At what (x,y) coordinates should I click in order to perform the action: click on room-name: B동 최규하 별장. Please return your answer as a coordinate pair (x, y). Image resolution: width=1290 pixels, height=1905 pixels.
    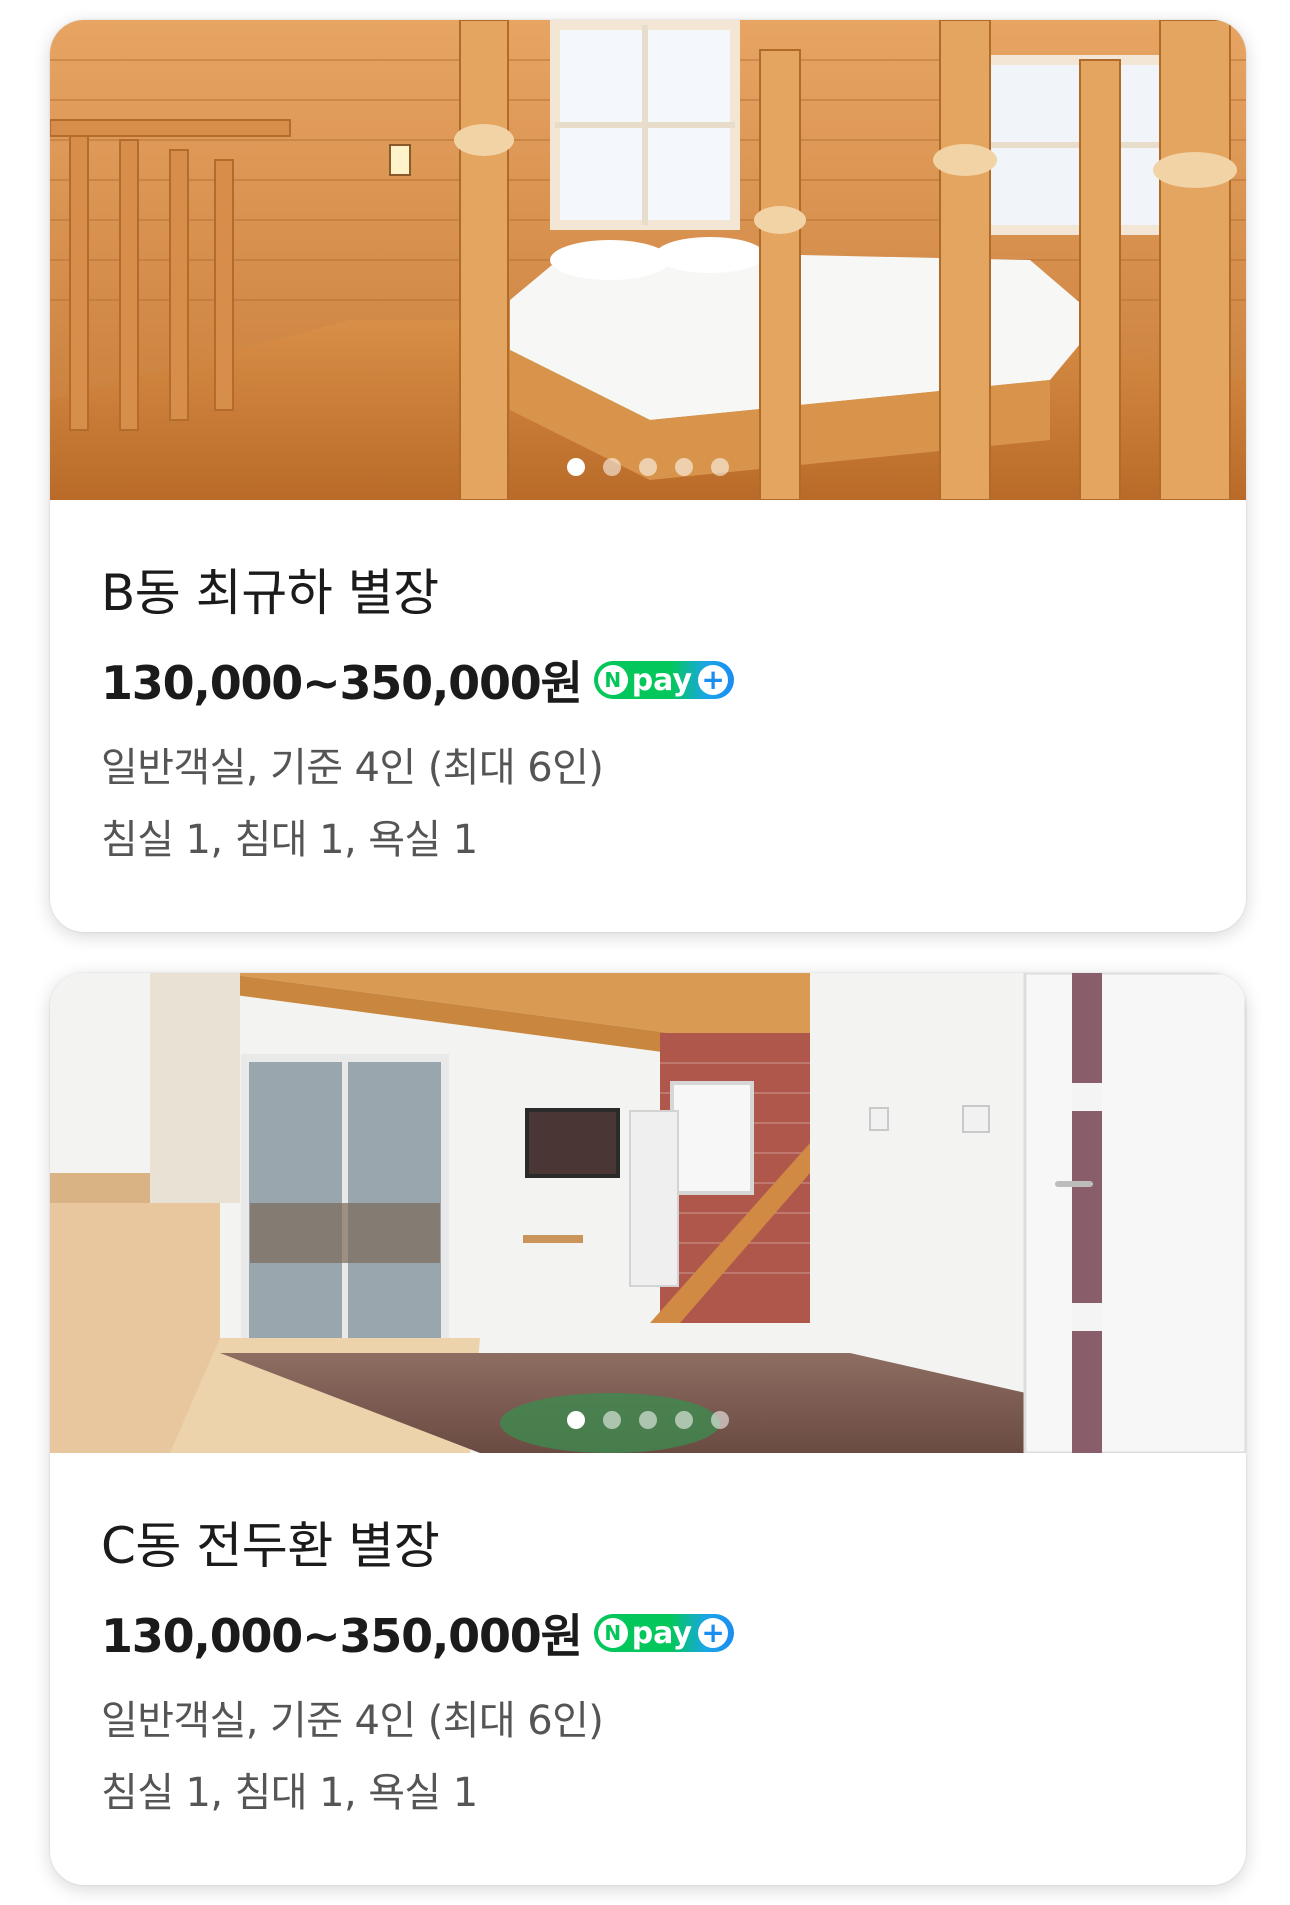
    Looking at the image, I should click on (270, 593).